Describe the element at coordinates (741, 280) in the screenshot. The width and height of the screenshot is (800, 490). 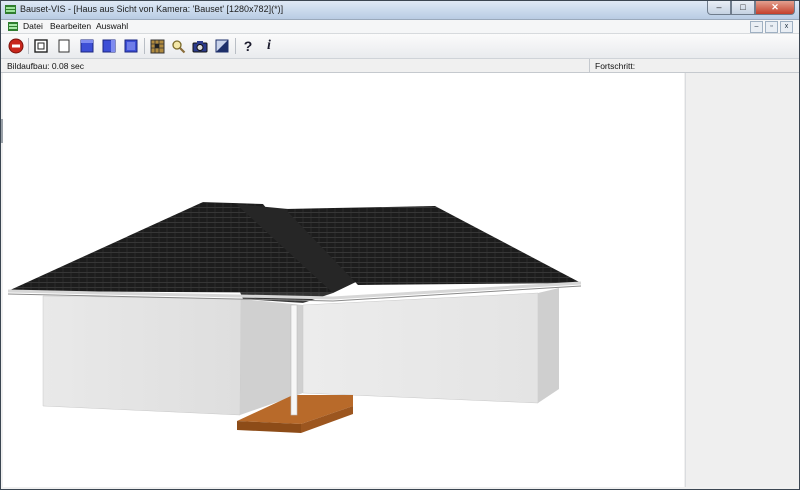
I see `side-panel` at that location.